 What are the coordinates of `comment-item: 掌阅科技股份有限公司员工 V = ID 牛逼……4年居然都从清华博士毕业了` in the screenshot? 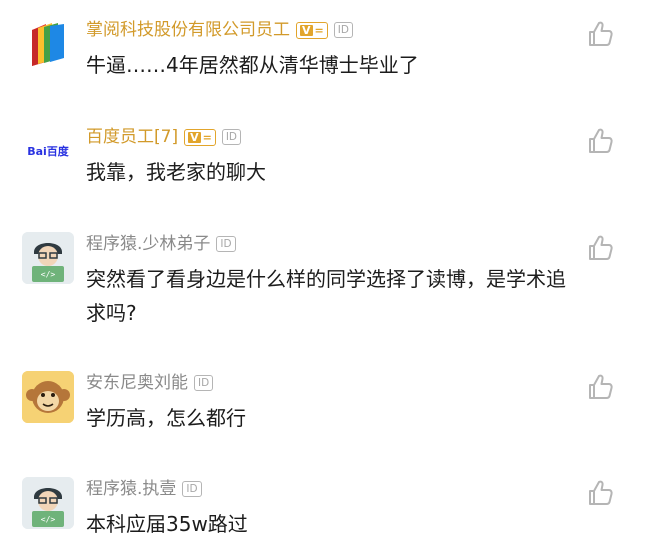 It's located at (325, 53).